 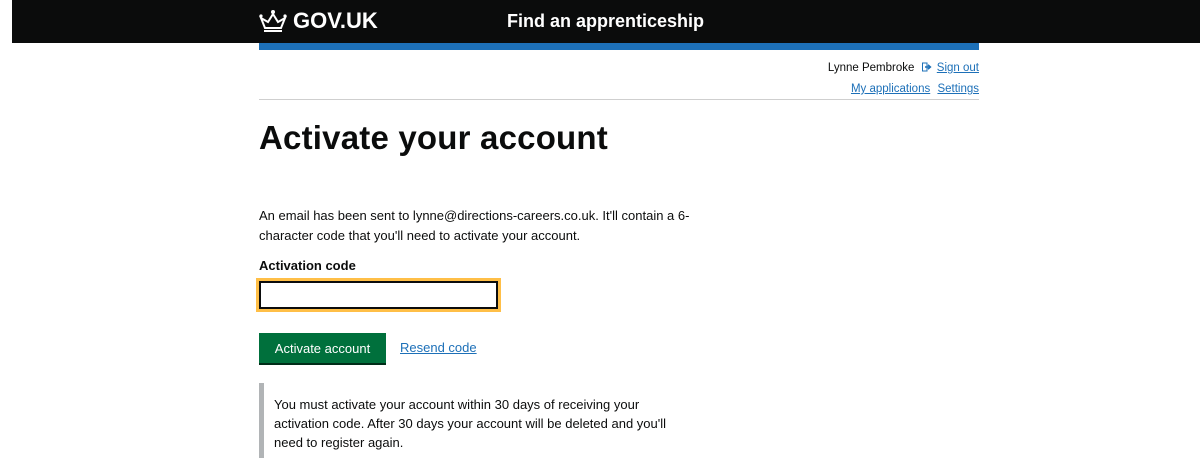 What do you see at coordinates (335, 20) in the screenshot?
I see `logo-text: GOV.UK` at bounding box center [335, 20].